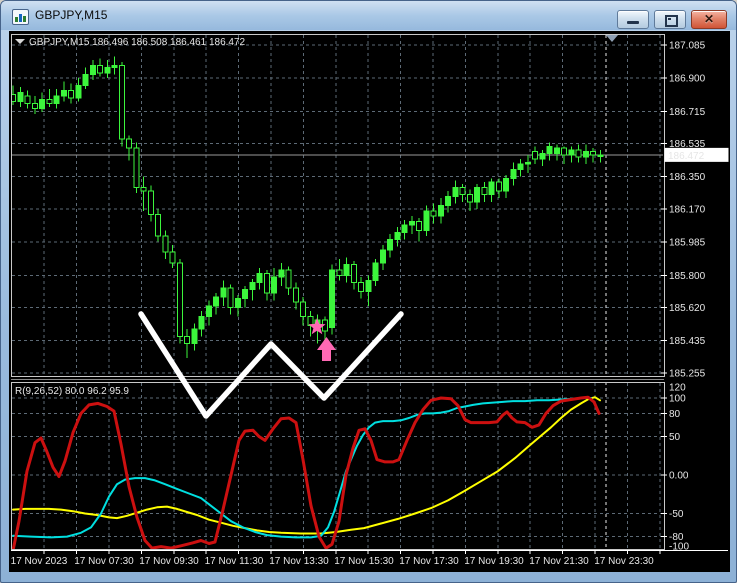  Describe the element at coordinates (675, 414) in the screenshot. I see `indicator-tick-label: 80` at that location.